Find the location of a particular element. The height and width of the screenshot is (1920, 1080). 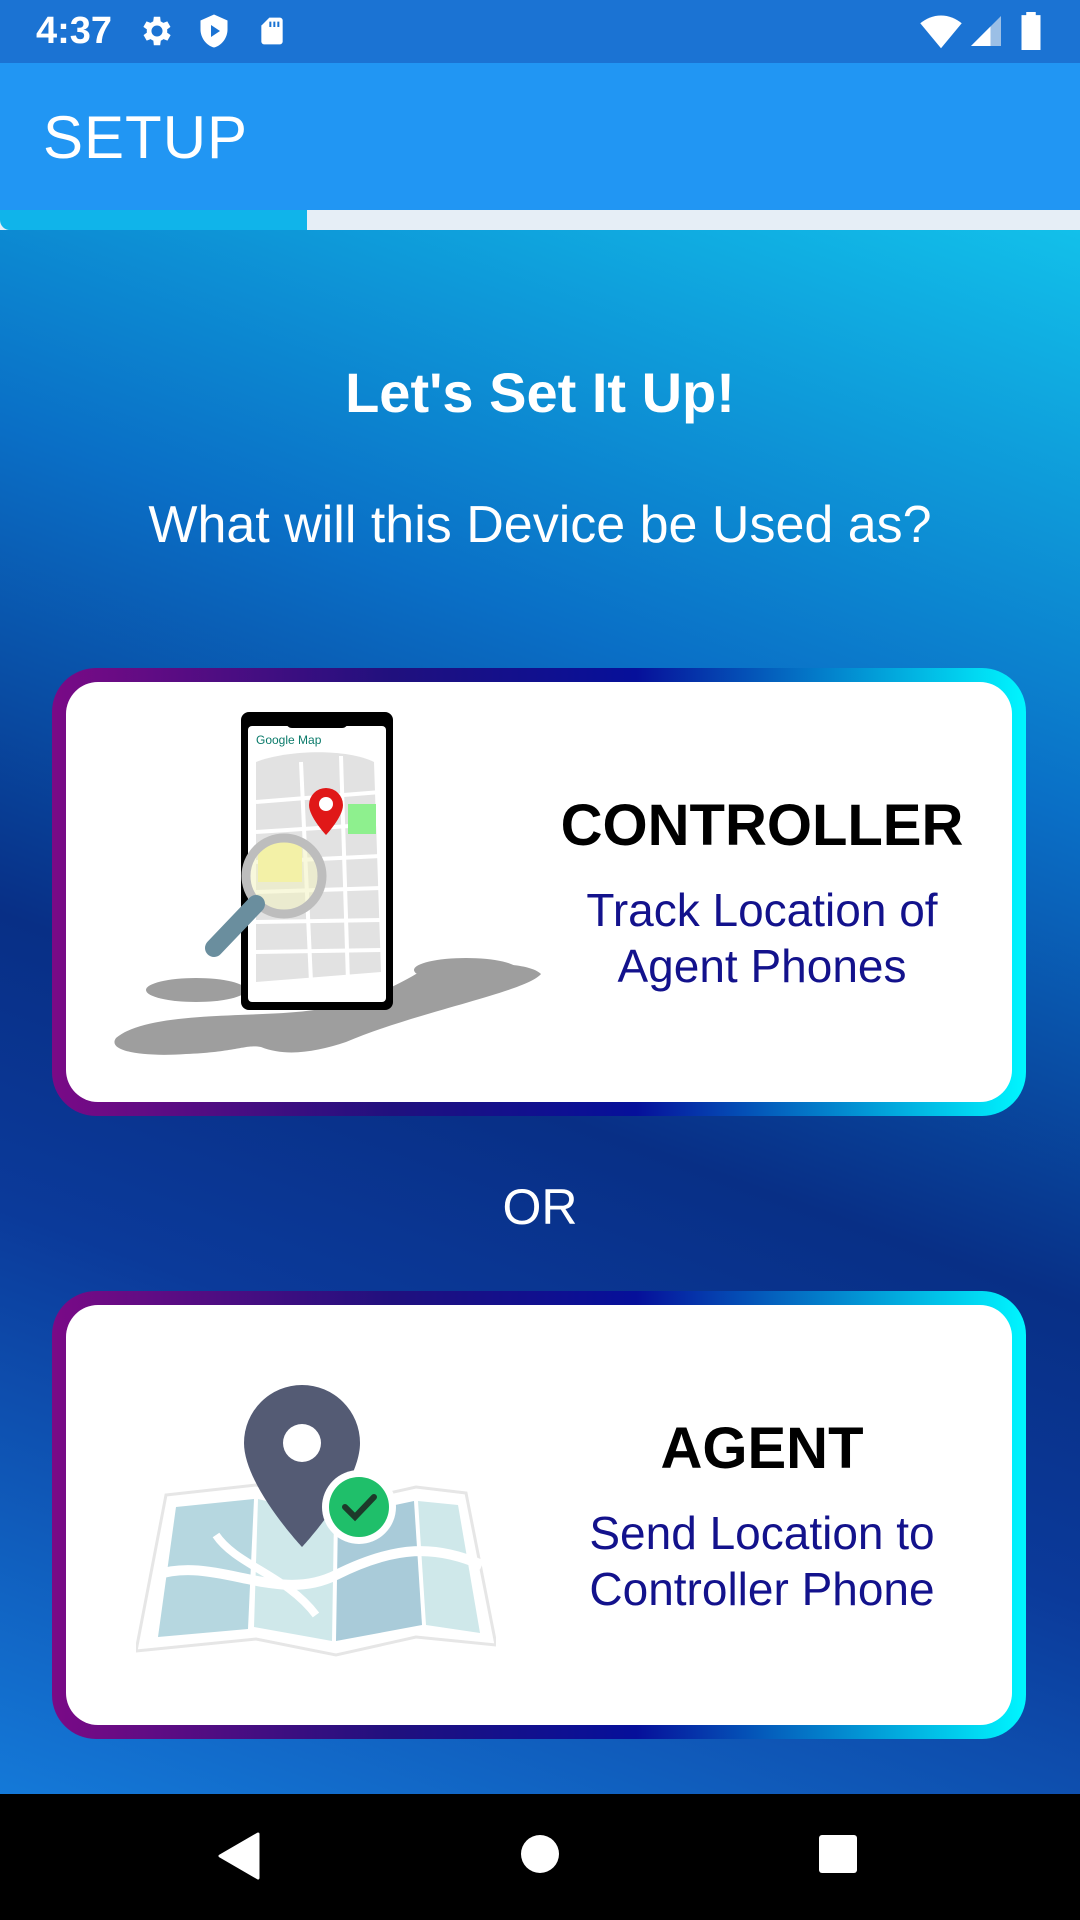

controller-description-line-1: Track Location of is located at coordinates (762, 910).